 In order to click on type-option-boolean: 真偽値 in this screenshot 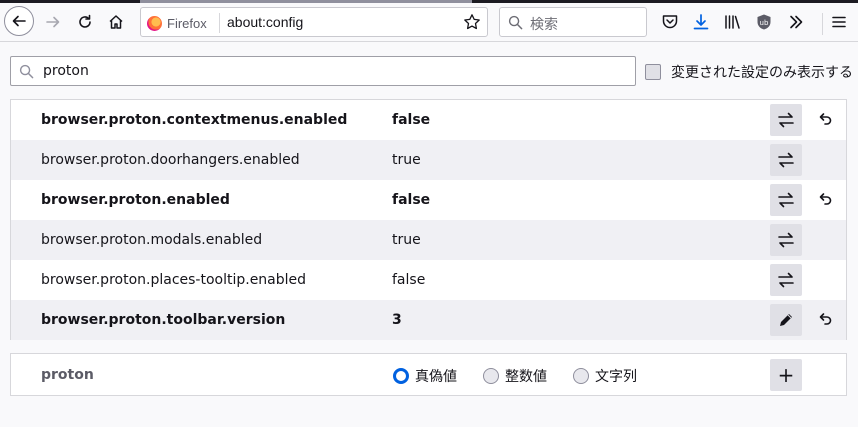, I will do `click(425, 376)`.